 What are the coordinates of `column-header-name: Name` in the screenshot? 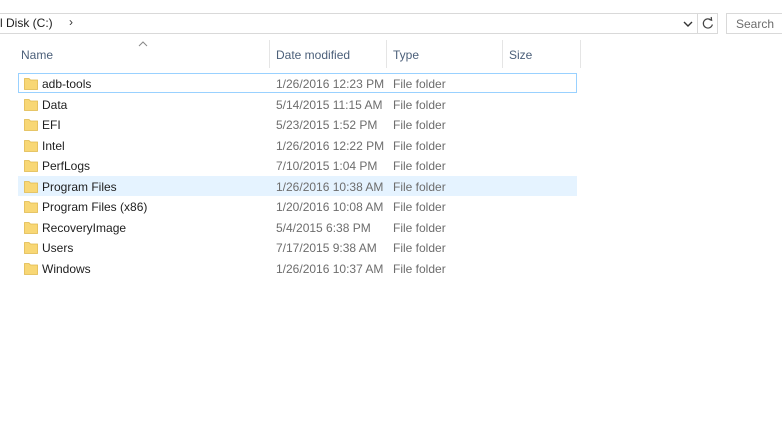 It's located at (37, 55).